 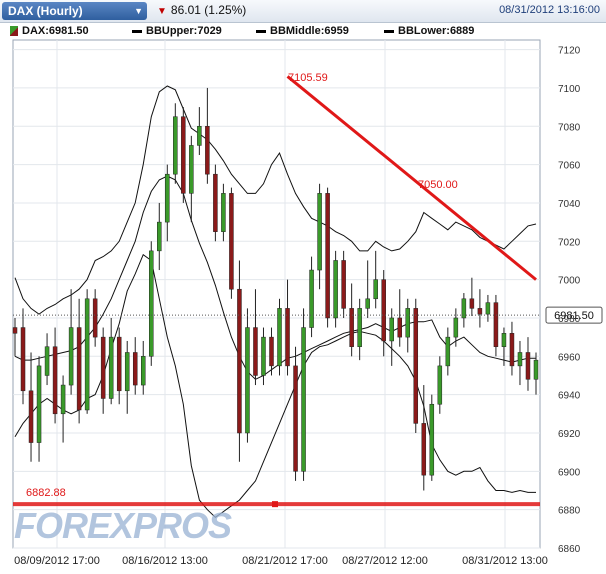 I want to click on y-tick-label: 7100, so click(x=569, y=89).